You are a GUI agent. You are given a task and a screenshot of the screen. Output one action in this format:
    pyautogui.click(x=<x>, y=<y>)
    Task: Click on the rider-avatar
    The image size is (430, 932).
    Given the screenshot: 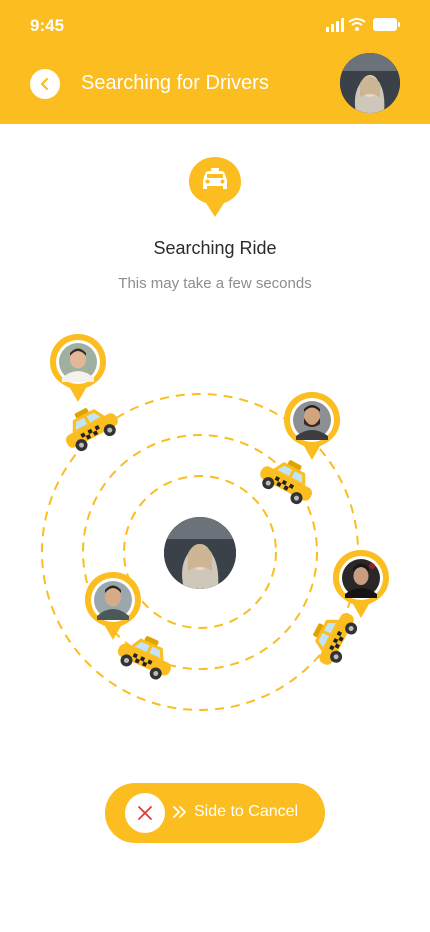 What is the action you would take?
    pyautogui.click(x=200, y=553)
    